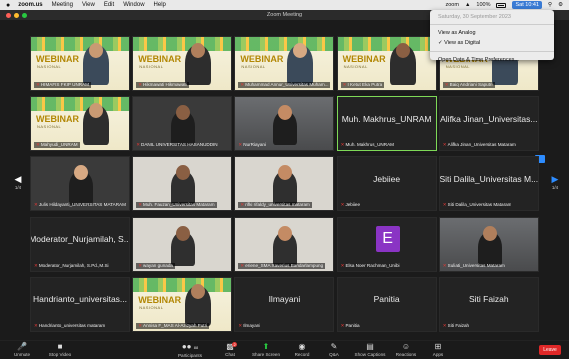 Image resolution: width=569 pixels, height=359 pixels. Describe the element at coordinates (350, 326) in the screenshot. I see `participant-name-label: ✕Panitia` at that location.